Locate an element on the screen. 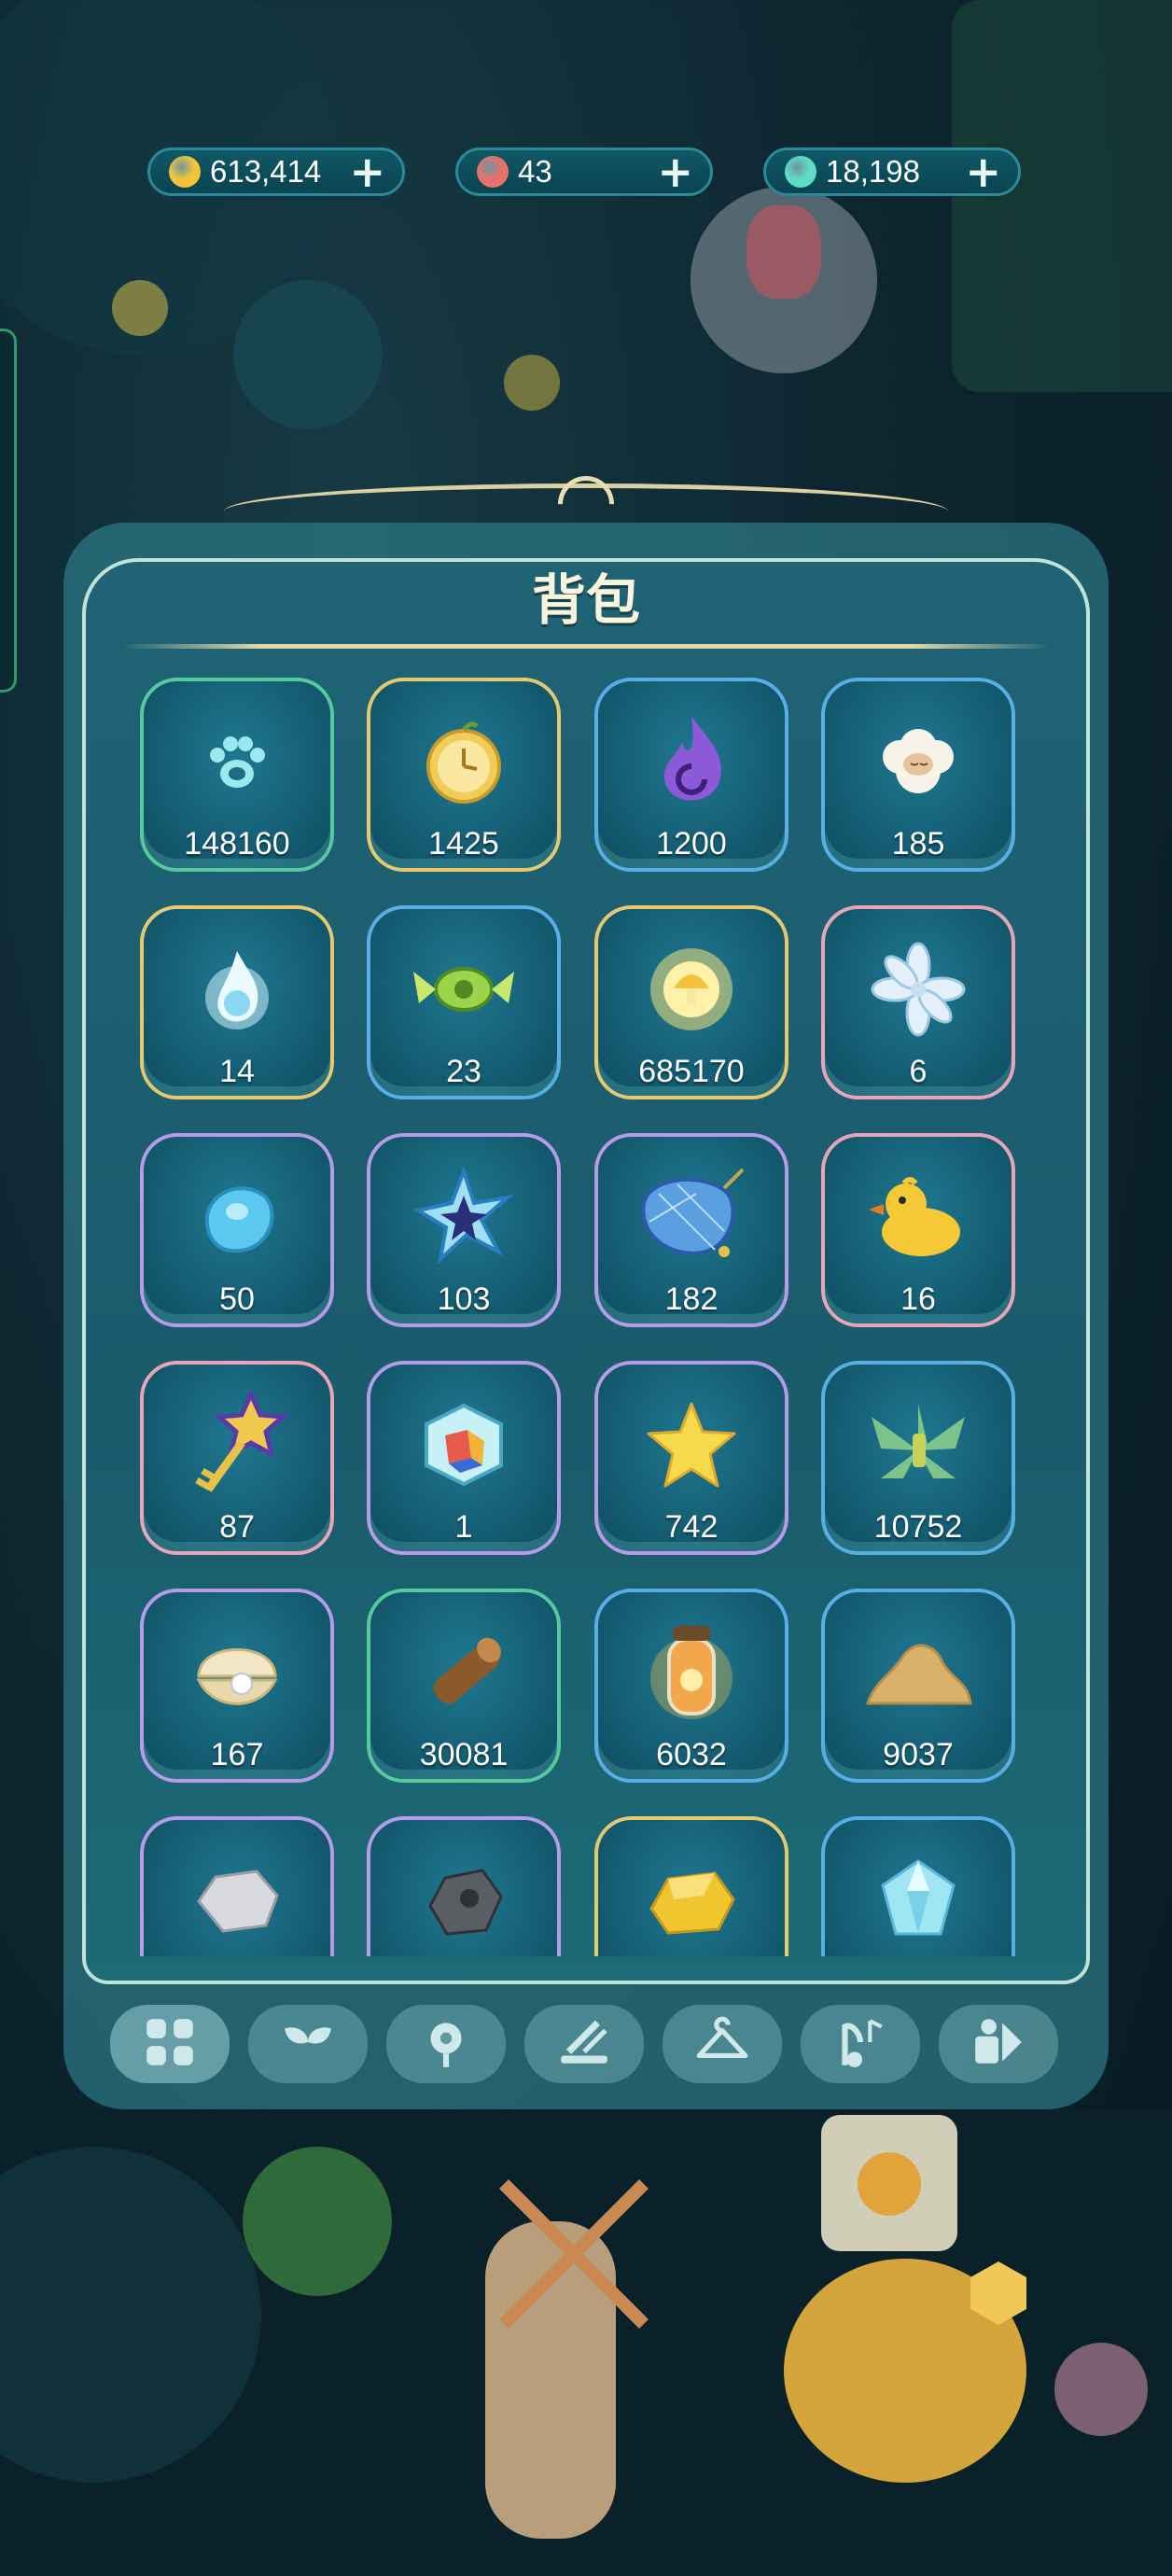 This screenshot has width=1172, height=2576. item-count: 685170 is located at coordinates (691, 1071).